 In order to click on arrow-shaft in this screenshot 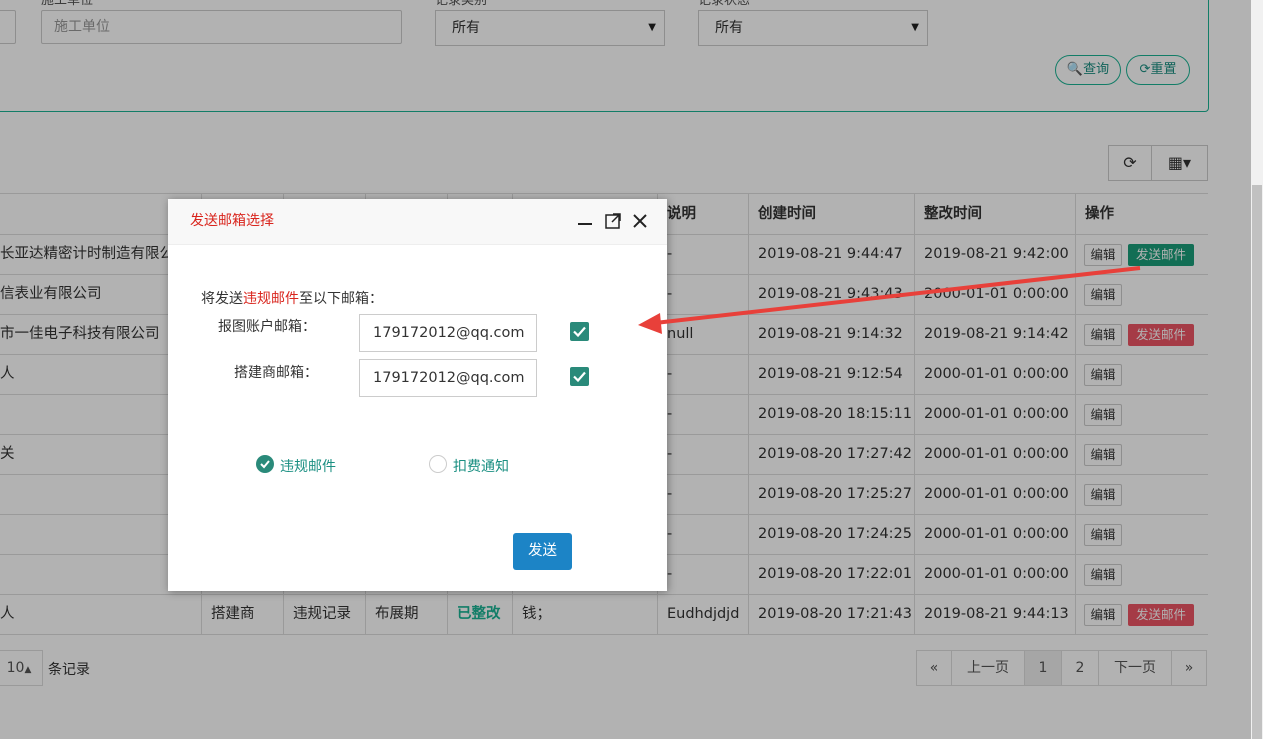, I will do `click(897, 295)`.